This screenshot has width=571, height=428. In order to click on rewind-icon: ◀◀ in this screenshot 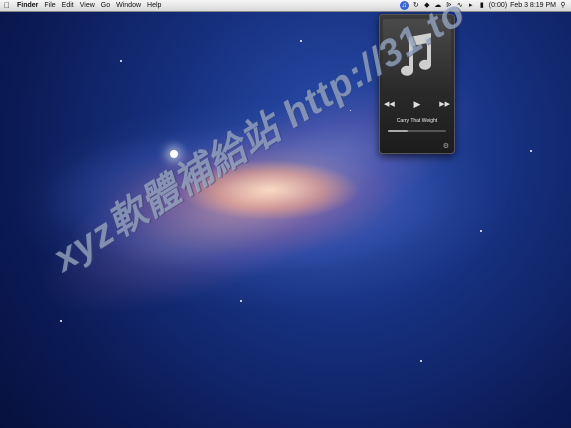, I will do `click(389, 104)`.